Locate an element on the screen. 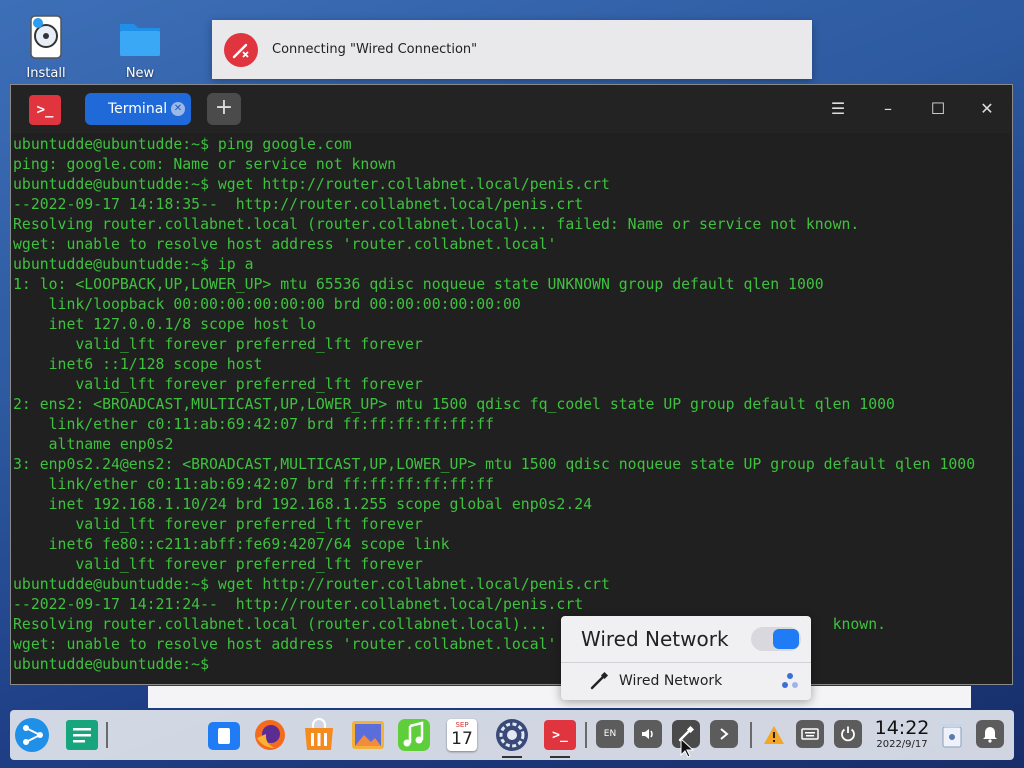  trash-icon is located at coordinates (952, 736).